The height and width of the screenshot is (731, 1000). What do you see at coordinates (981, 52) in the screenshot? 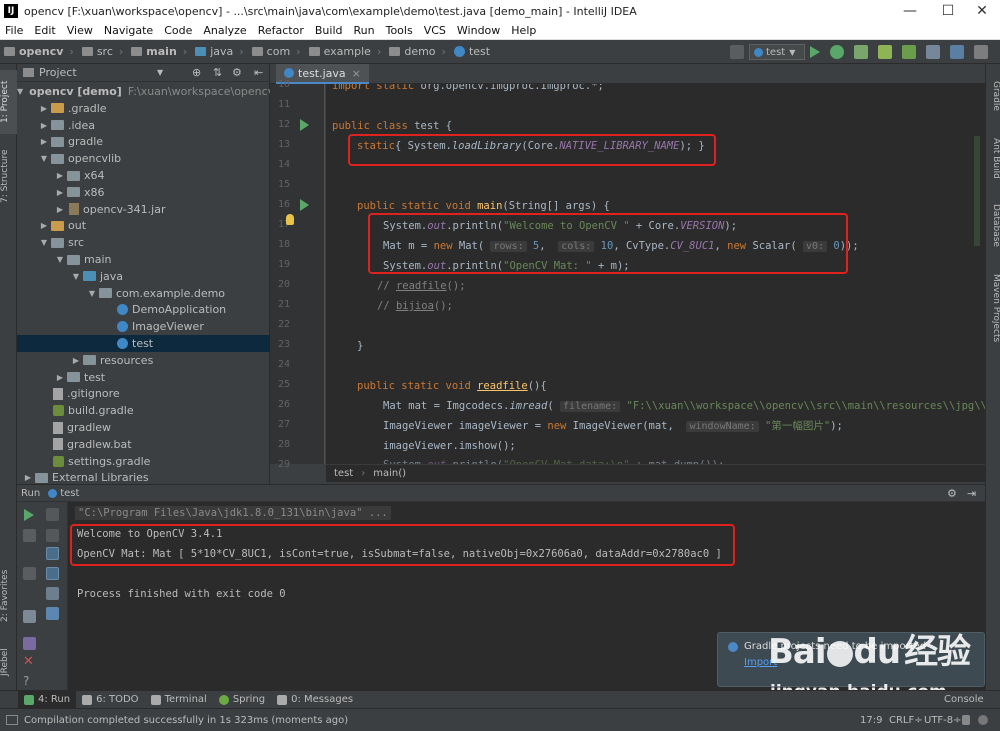
I see `search-everywhere-icon` at bounding box center [981, 52].